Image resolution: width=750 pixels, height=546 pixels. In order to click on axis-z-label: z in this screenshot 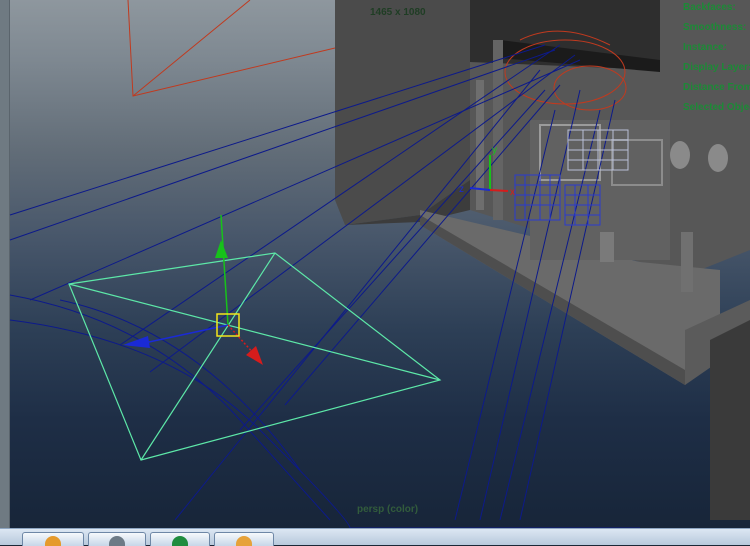, I will do `click(461, 189)`.